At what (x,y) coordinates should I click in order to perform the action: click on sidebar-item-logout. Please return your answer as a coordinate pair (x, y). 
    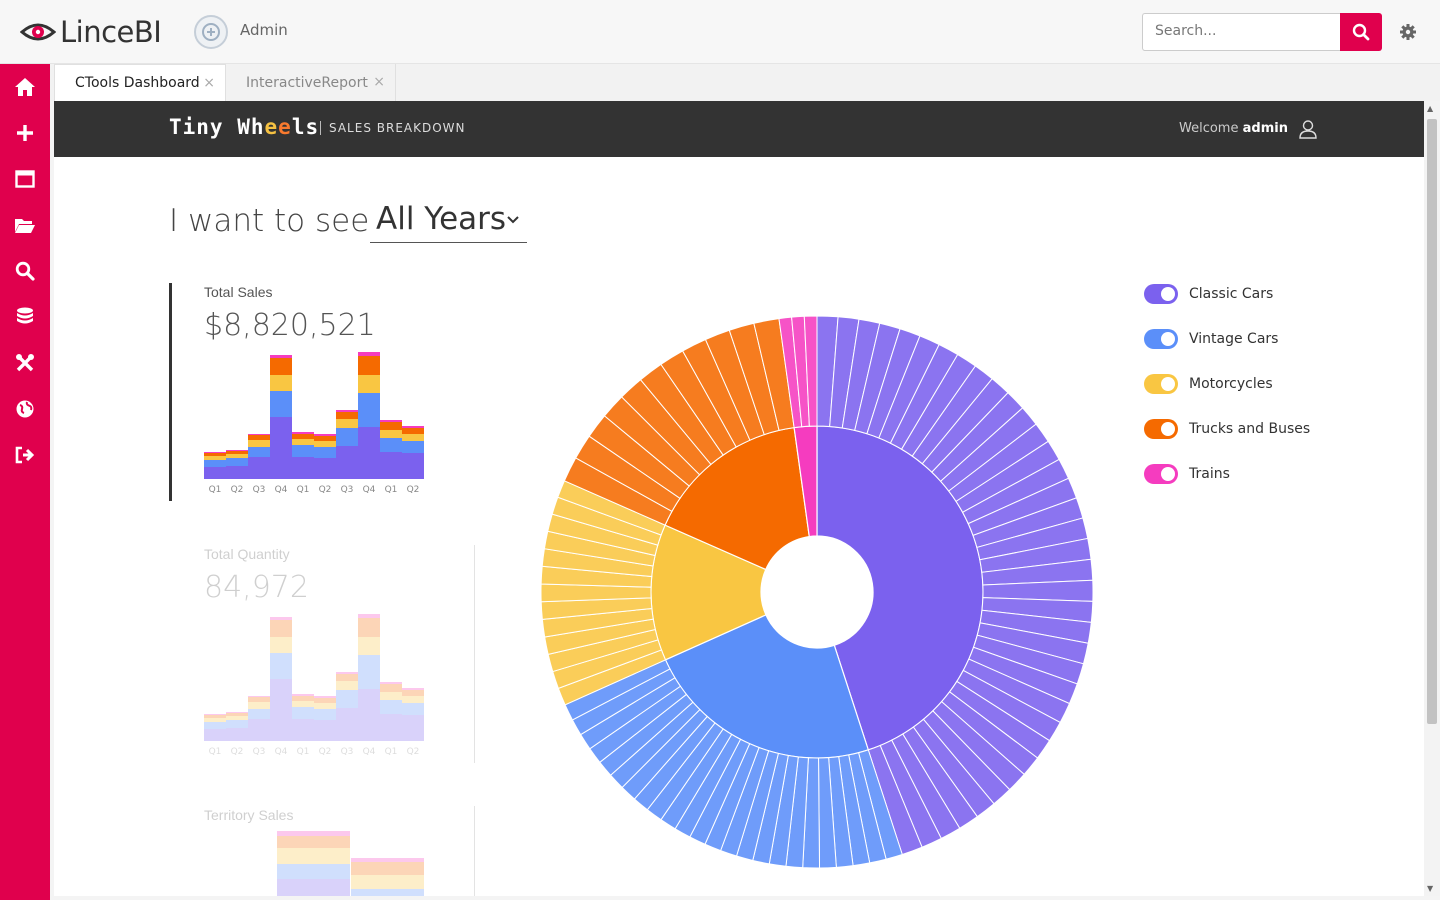
    Looking at the image, I should click on (25, 455).